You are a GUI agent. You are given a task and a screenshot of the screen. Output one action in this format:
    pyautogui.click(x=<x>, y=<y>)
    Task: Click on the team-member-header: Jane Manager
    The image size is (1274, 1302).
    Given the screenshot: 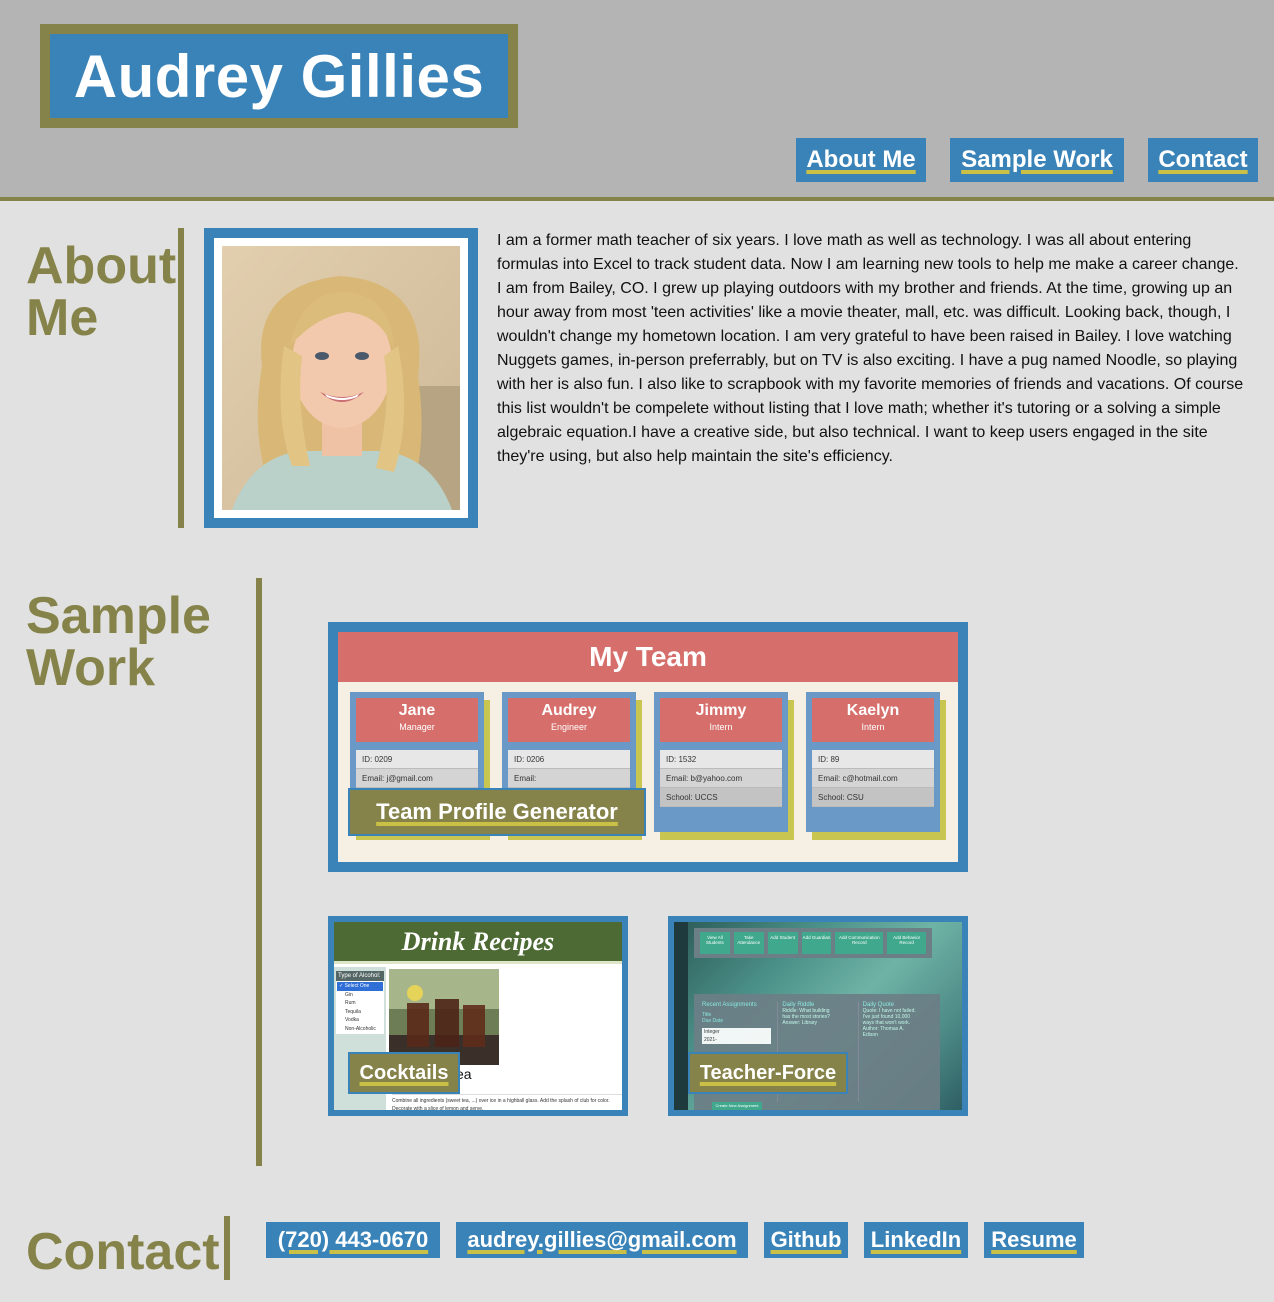 What is the action you would take?
    pyautogui.click(x=417, y=720)
    